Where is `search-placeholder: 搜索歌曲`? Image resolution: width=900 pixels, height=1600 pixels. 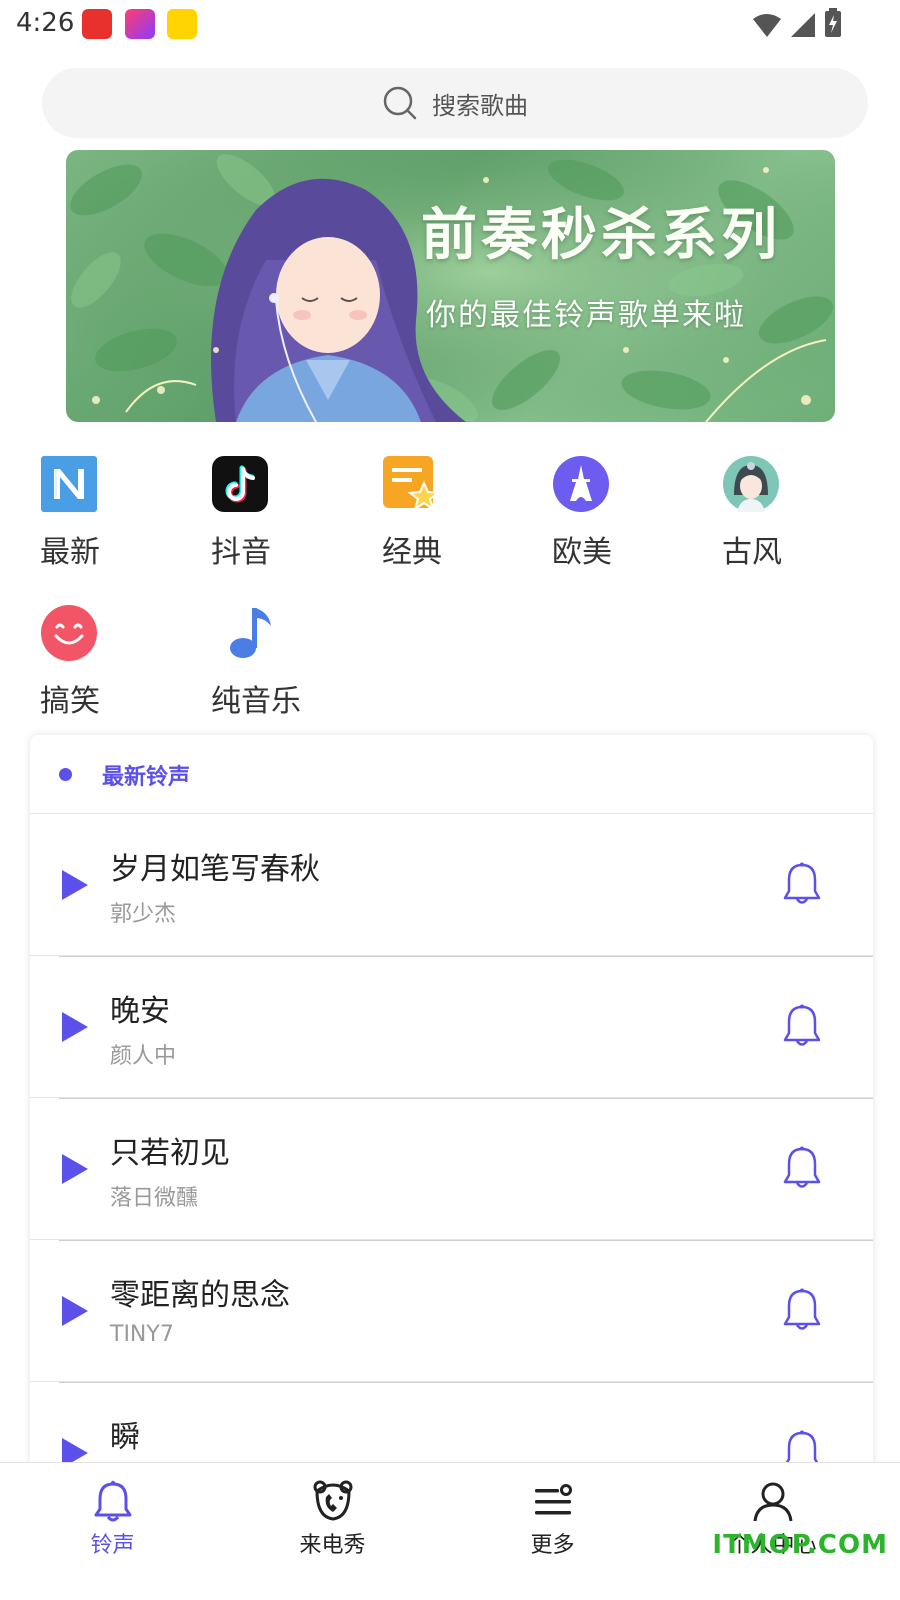 search-placeholder: 搜索歌曲 is located at coordinates (480, 105).